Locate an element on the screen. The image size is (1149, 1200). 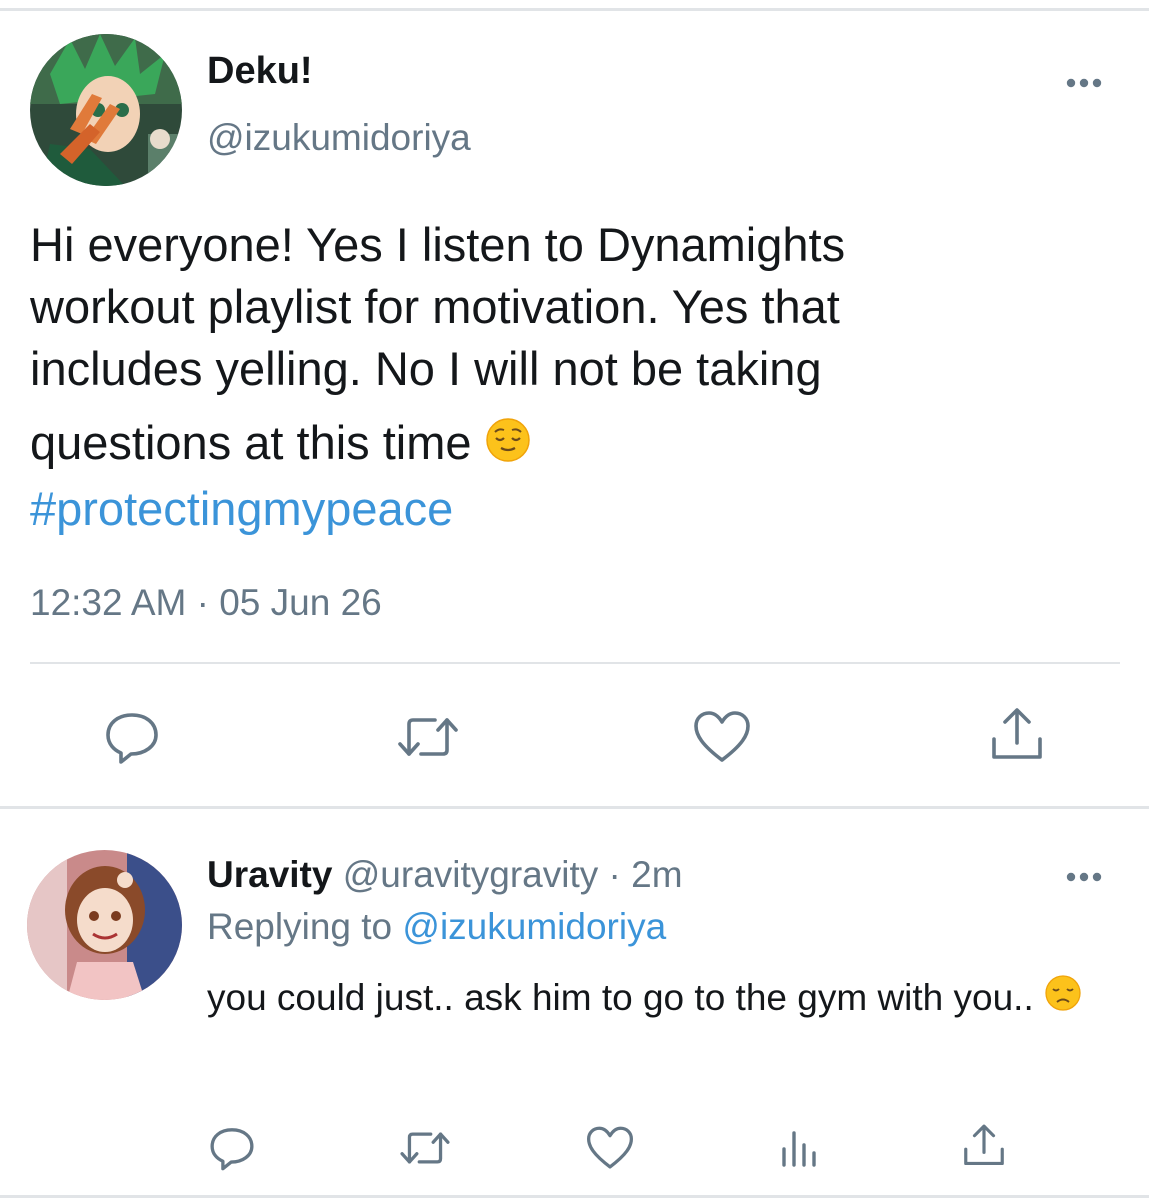
reply-header: Uravity @uravitygravity · 2m is located at coordinates (445, 875).